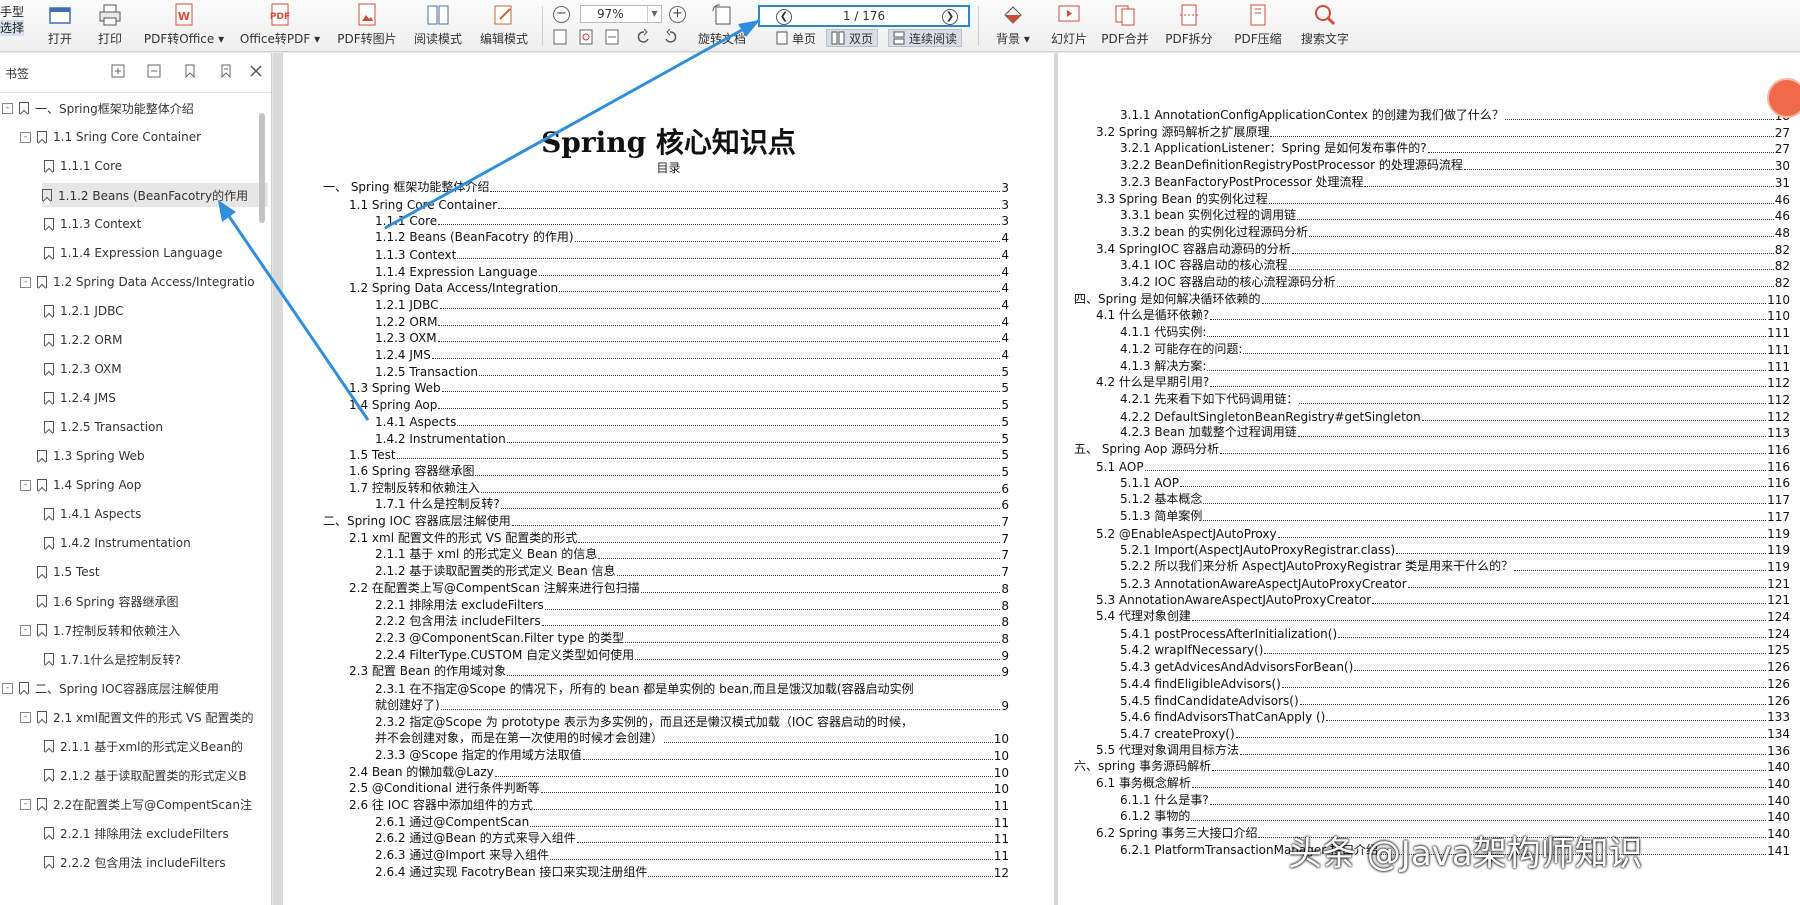 The image size is (1800, 905). What do you see at coordinates (692, 354) in the screenshot?
I see `toc-entry: 1.2.4 JMS 4` at bounding box center [692, 354].